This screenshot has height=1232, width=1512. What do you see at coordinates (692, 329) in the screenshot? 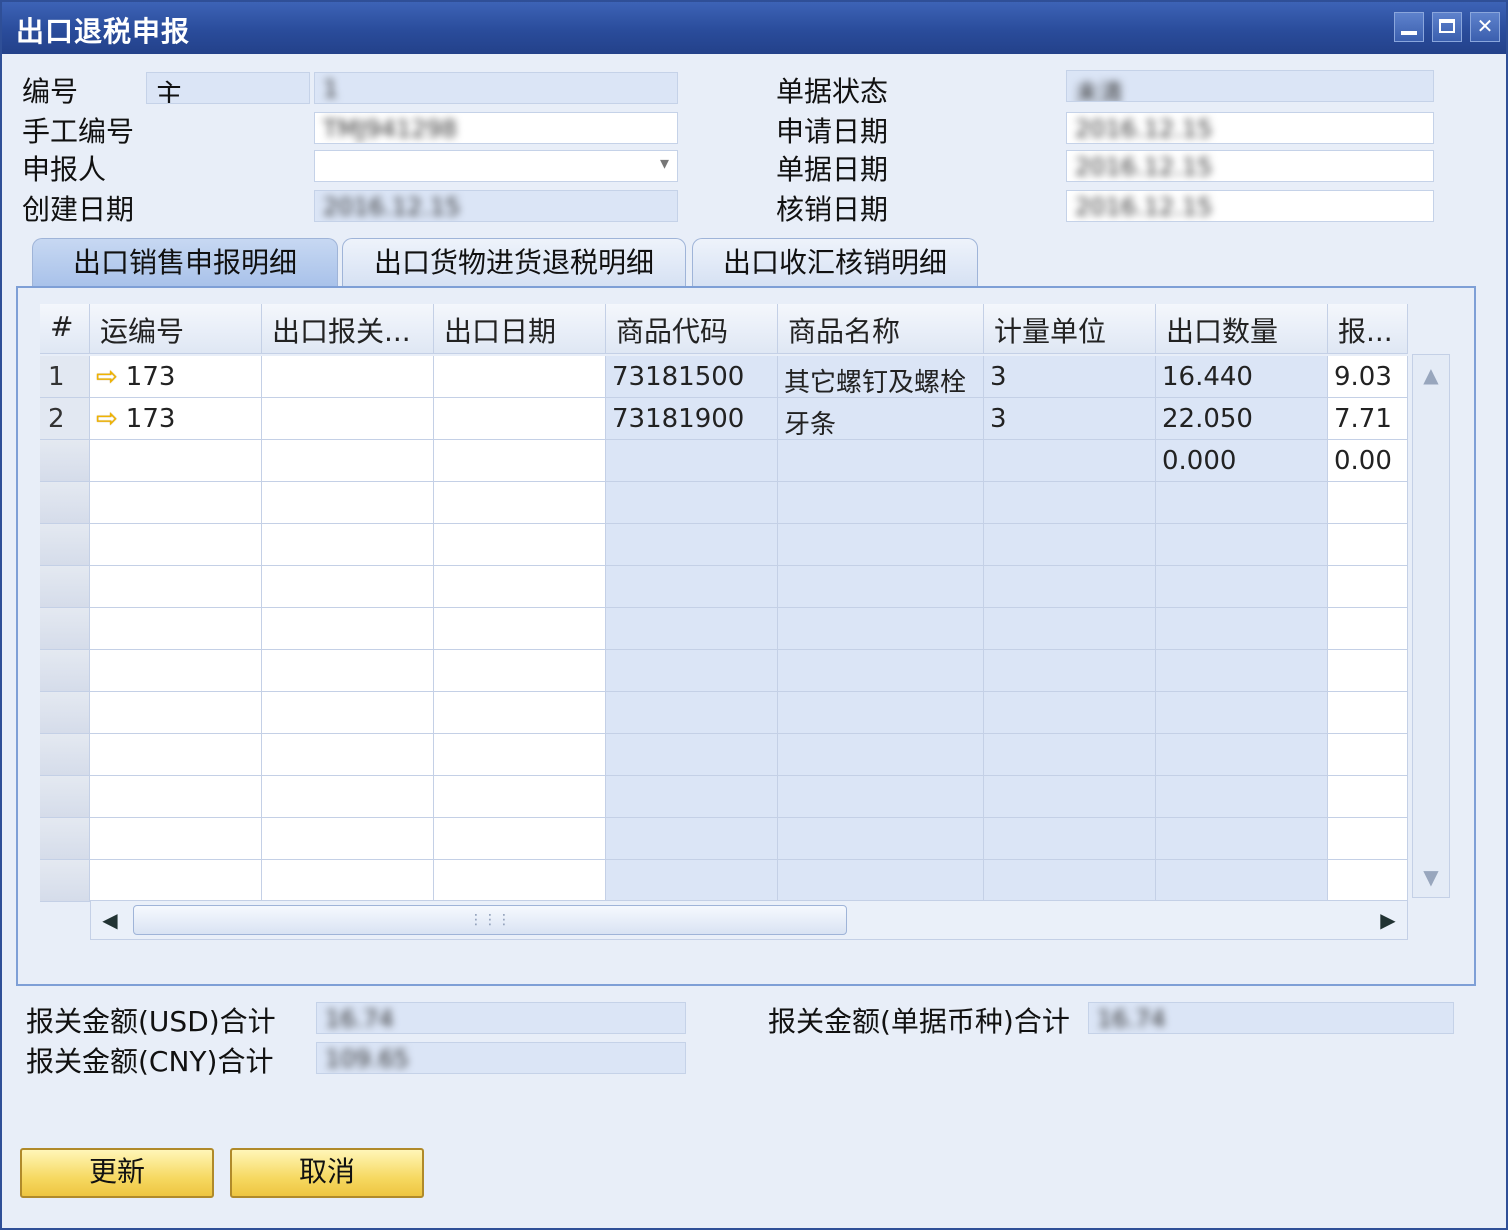
I see `column-header-item-code: 商品代码` at bounding box center [692, 329].